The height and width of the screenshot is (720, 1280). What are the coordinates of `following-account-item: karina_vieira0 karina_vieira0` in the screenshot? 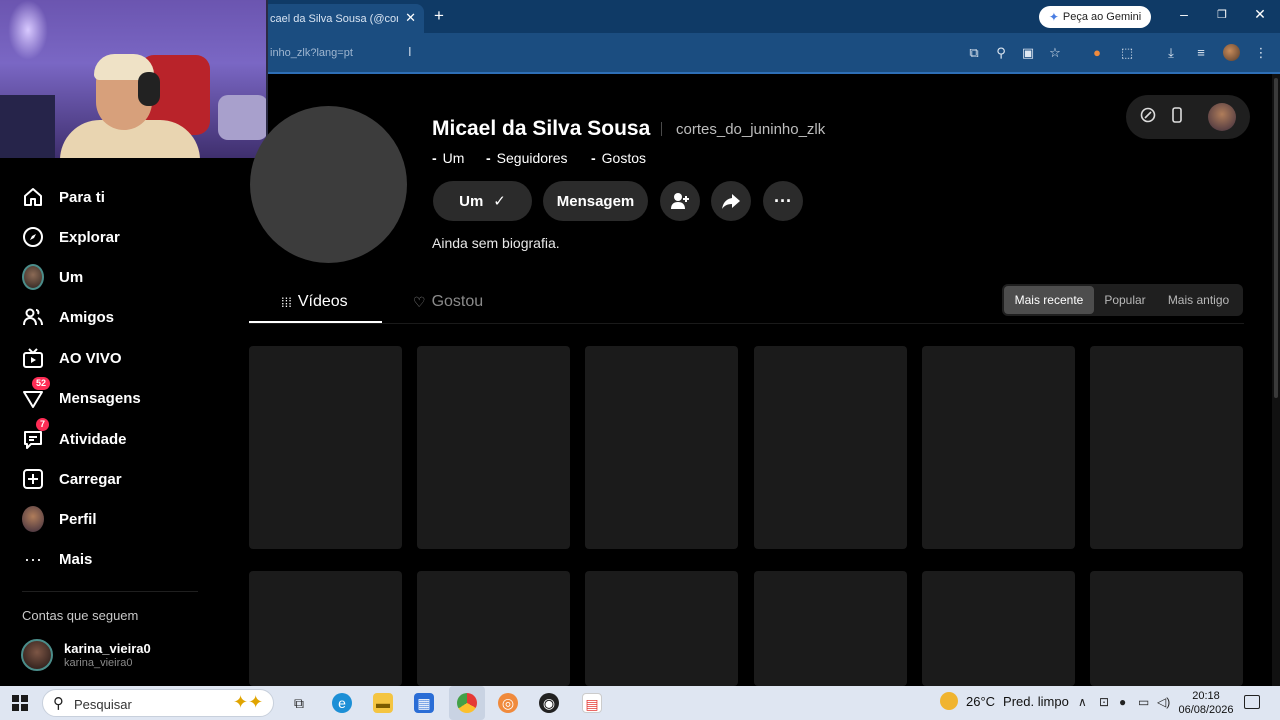 It's located at (121, 656).